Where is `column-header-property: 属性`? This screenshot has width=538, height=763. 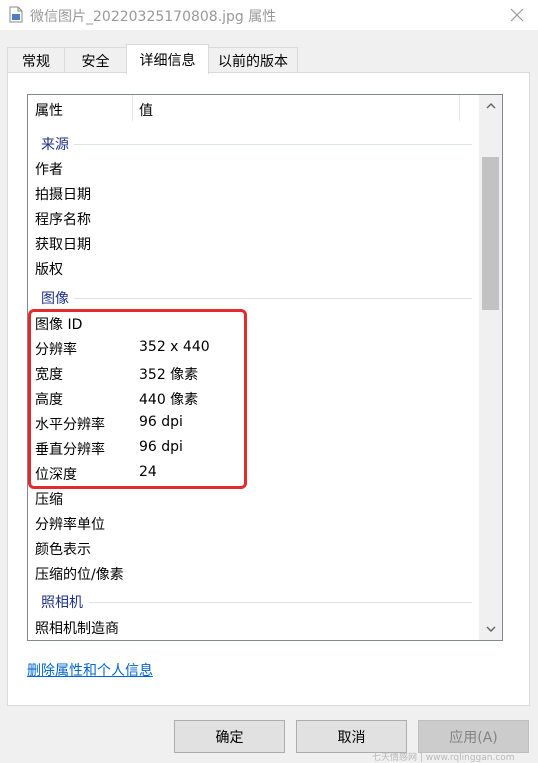
column-header-property: 属性 is located at coordinates (49, 110).